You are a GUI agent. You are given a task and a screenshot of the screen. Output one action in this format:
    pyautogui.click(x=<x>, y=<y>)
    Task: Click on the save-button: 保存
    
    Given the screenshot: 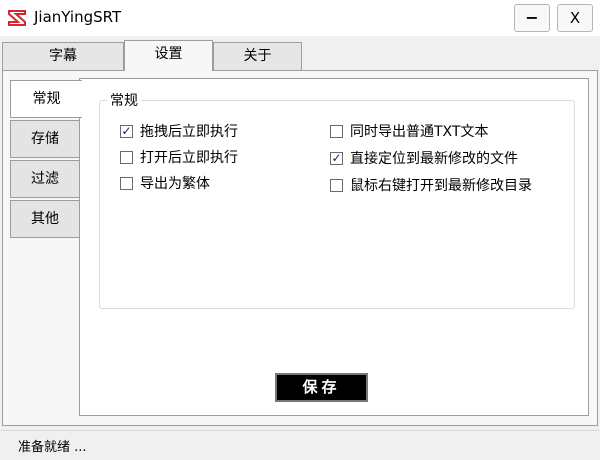 What is the action you would take?
    pyautogui.click(x=321, y=387)
    